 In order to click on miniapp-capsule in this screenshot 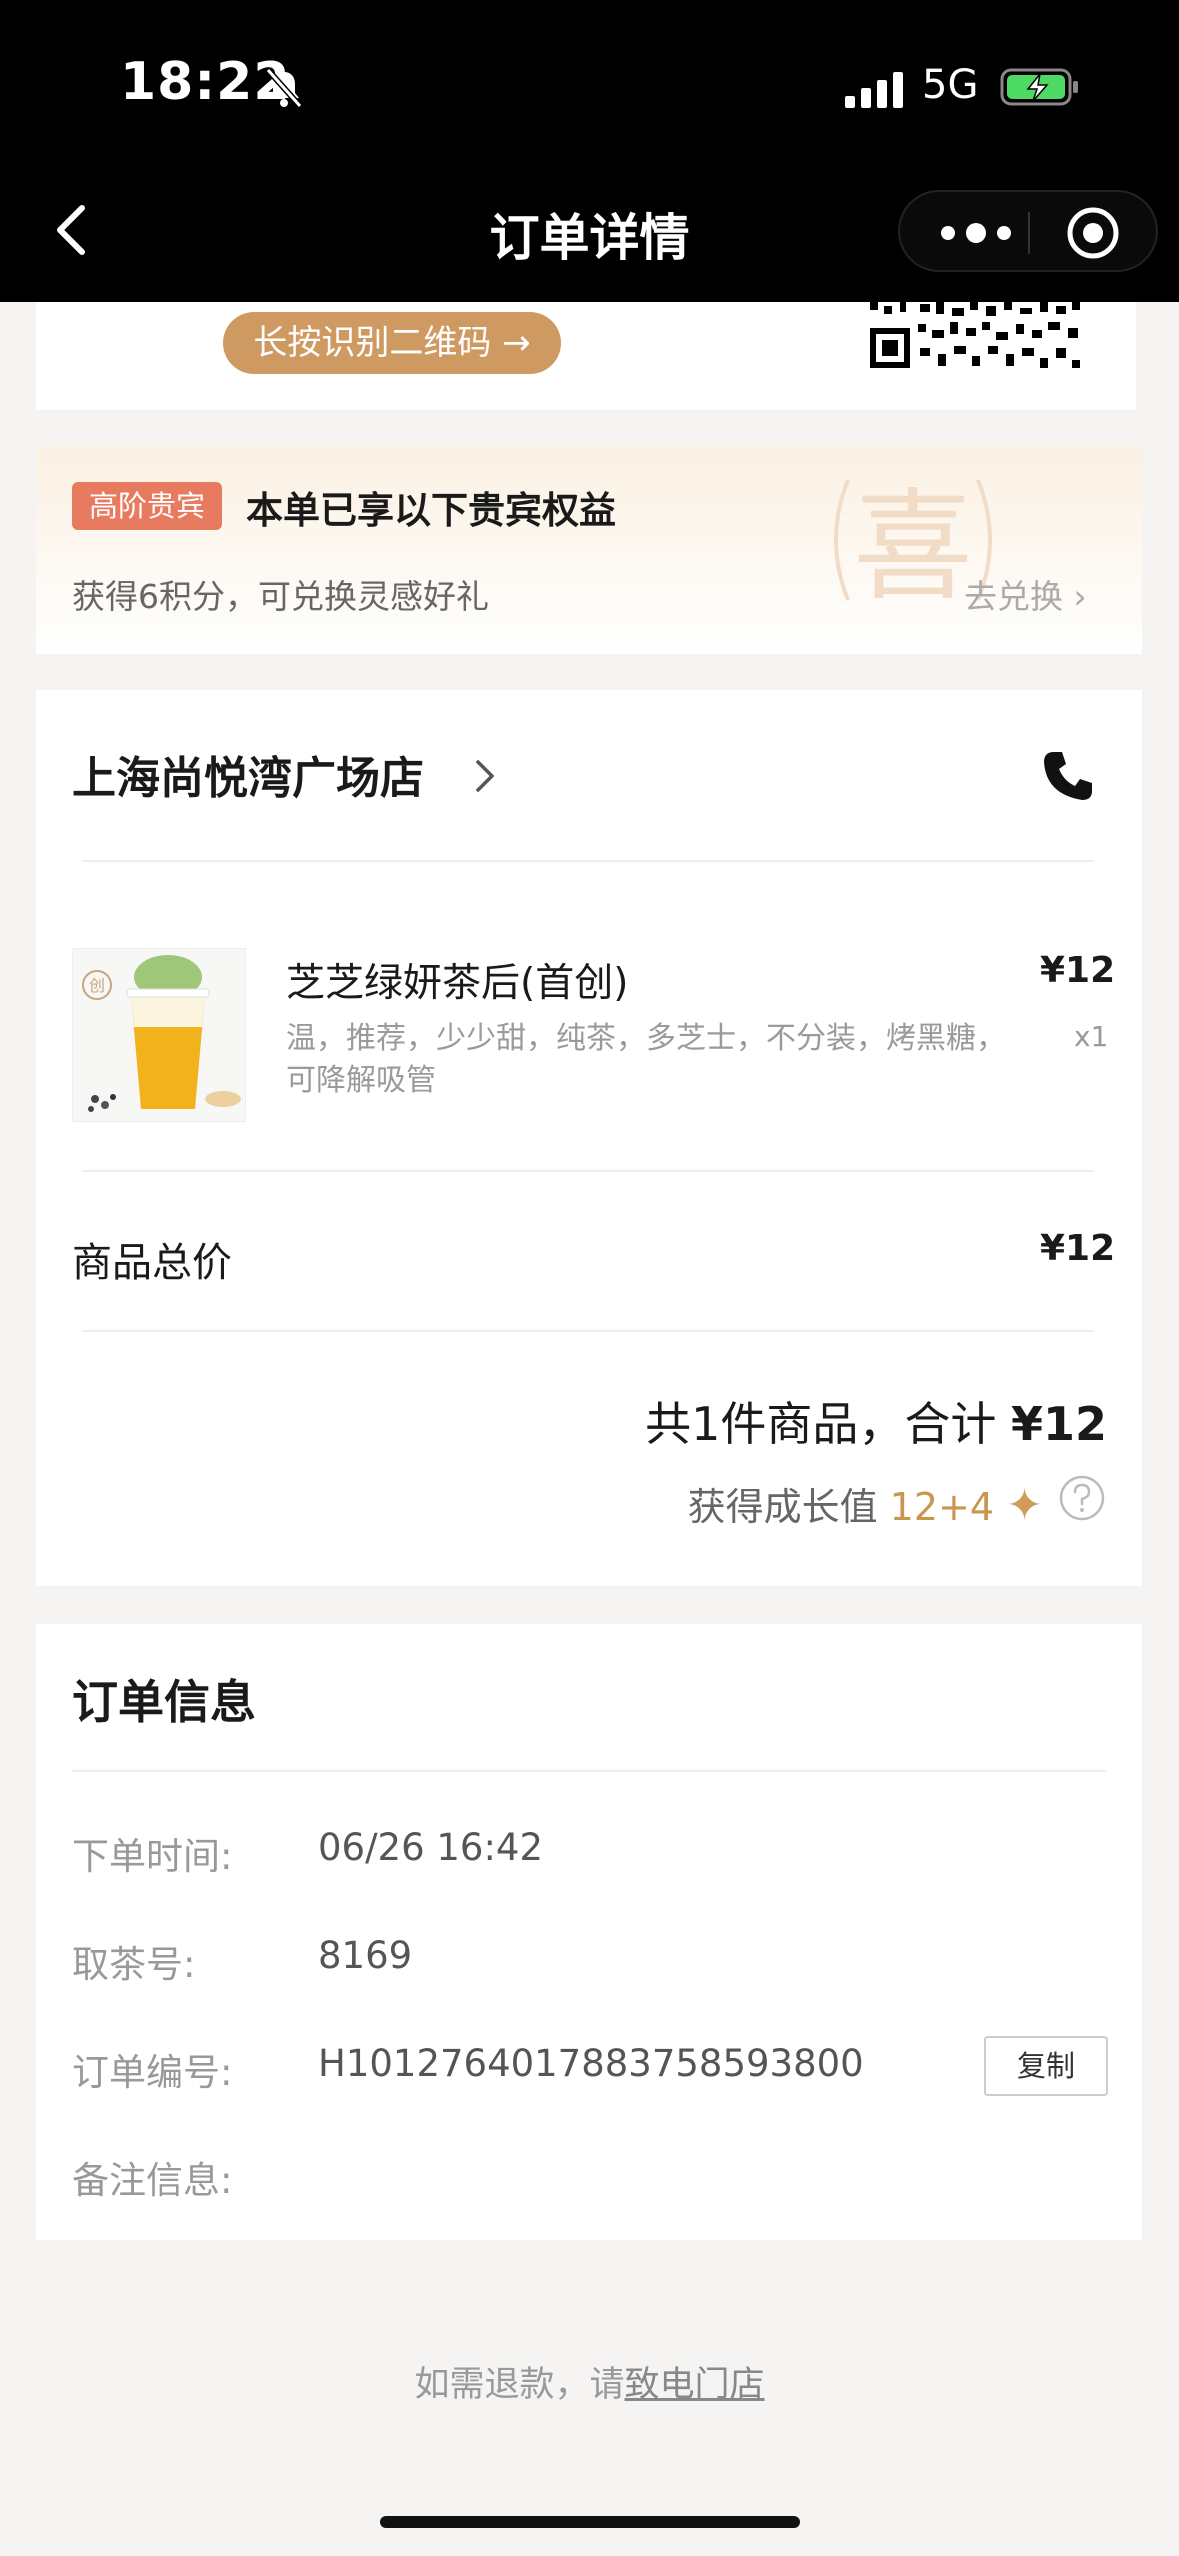, I will do `click(1028, 231)`.